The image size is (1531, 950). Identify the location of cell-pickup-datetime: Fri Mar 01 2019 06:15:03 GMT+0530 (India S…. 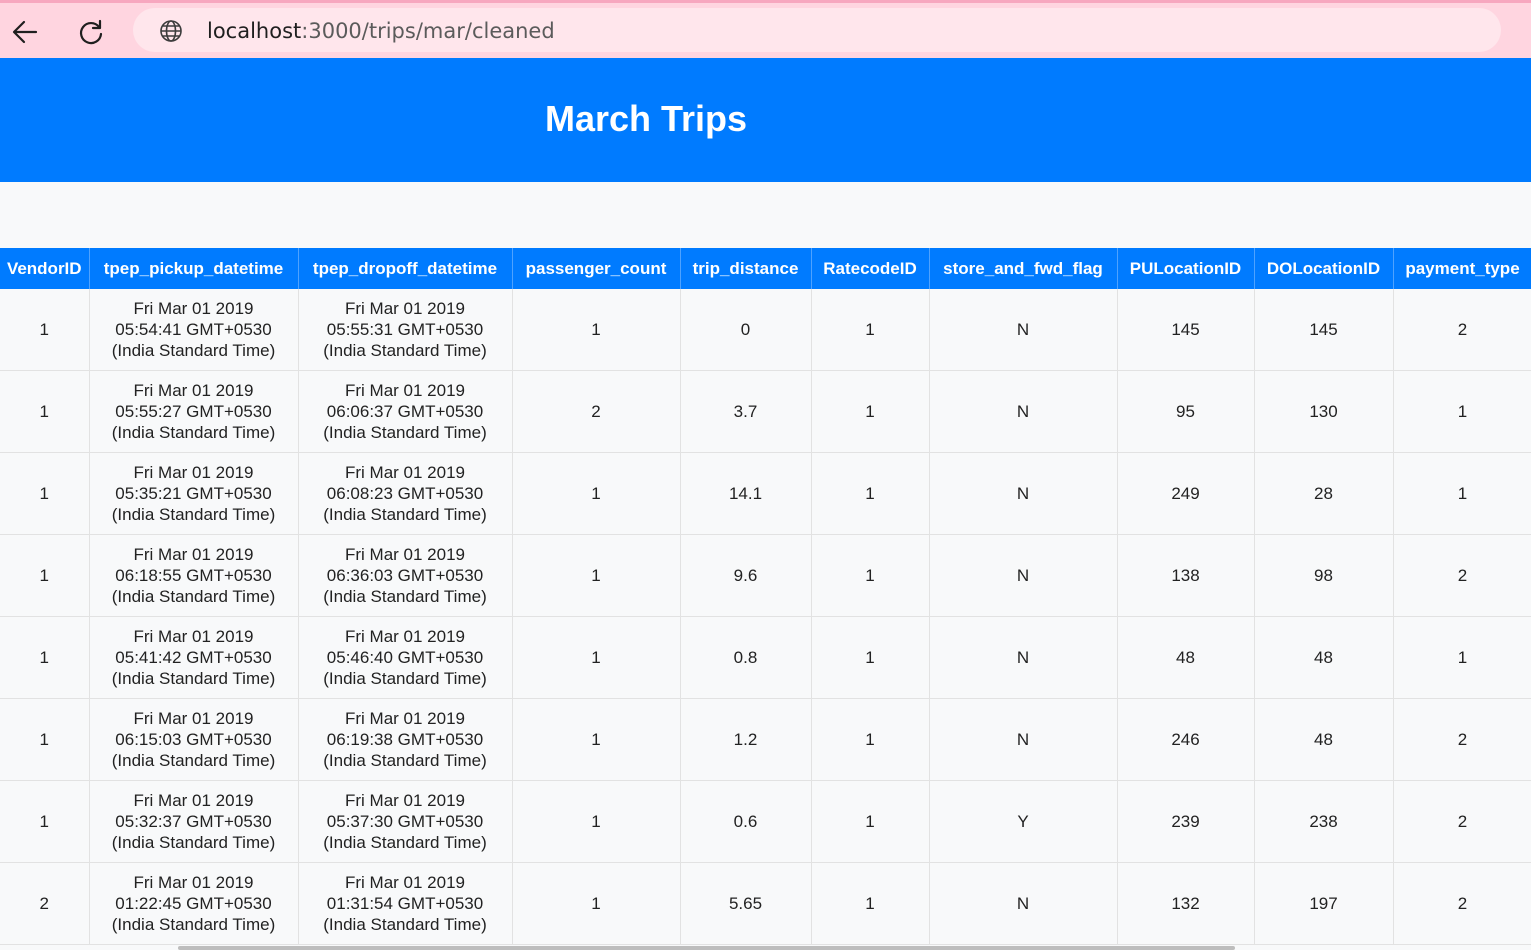
(194, 739).